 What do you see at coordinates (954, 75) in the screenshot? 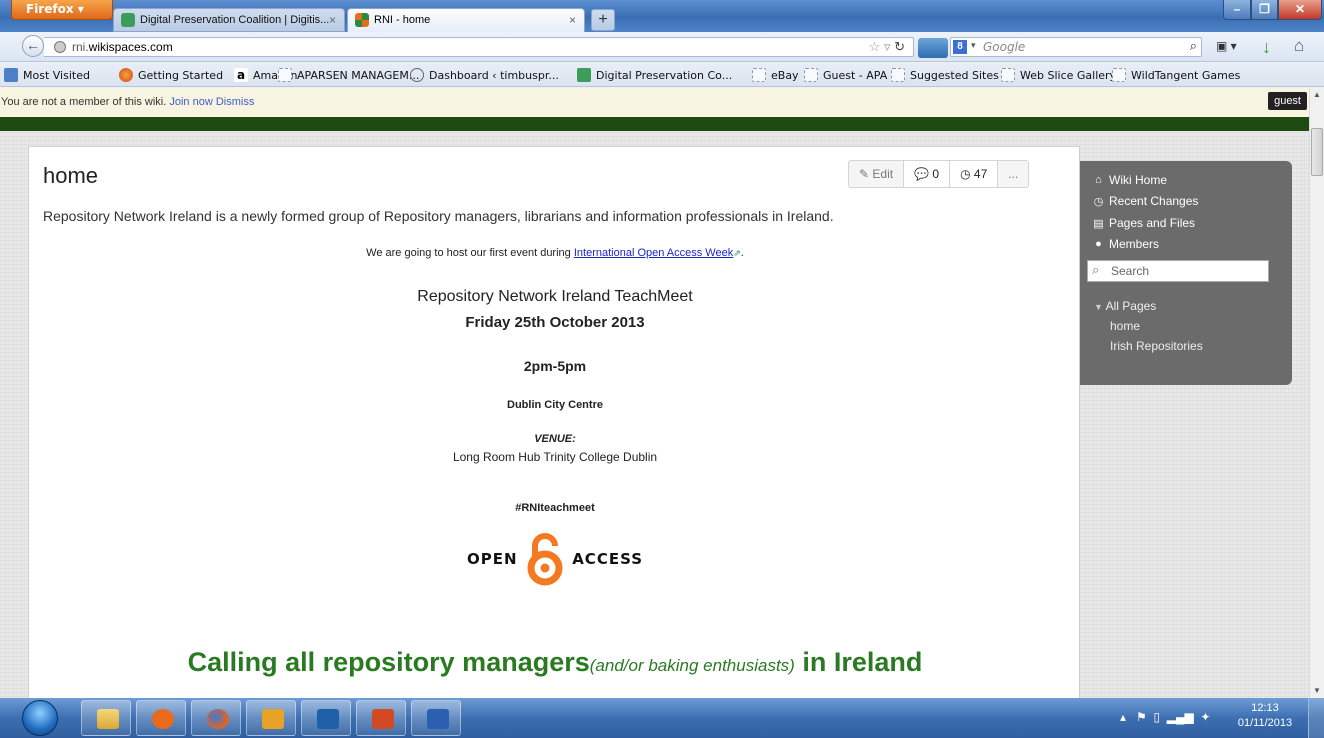
I see `bookmark-label: Suggested Sites` at bounding box center [954, 75].